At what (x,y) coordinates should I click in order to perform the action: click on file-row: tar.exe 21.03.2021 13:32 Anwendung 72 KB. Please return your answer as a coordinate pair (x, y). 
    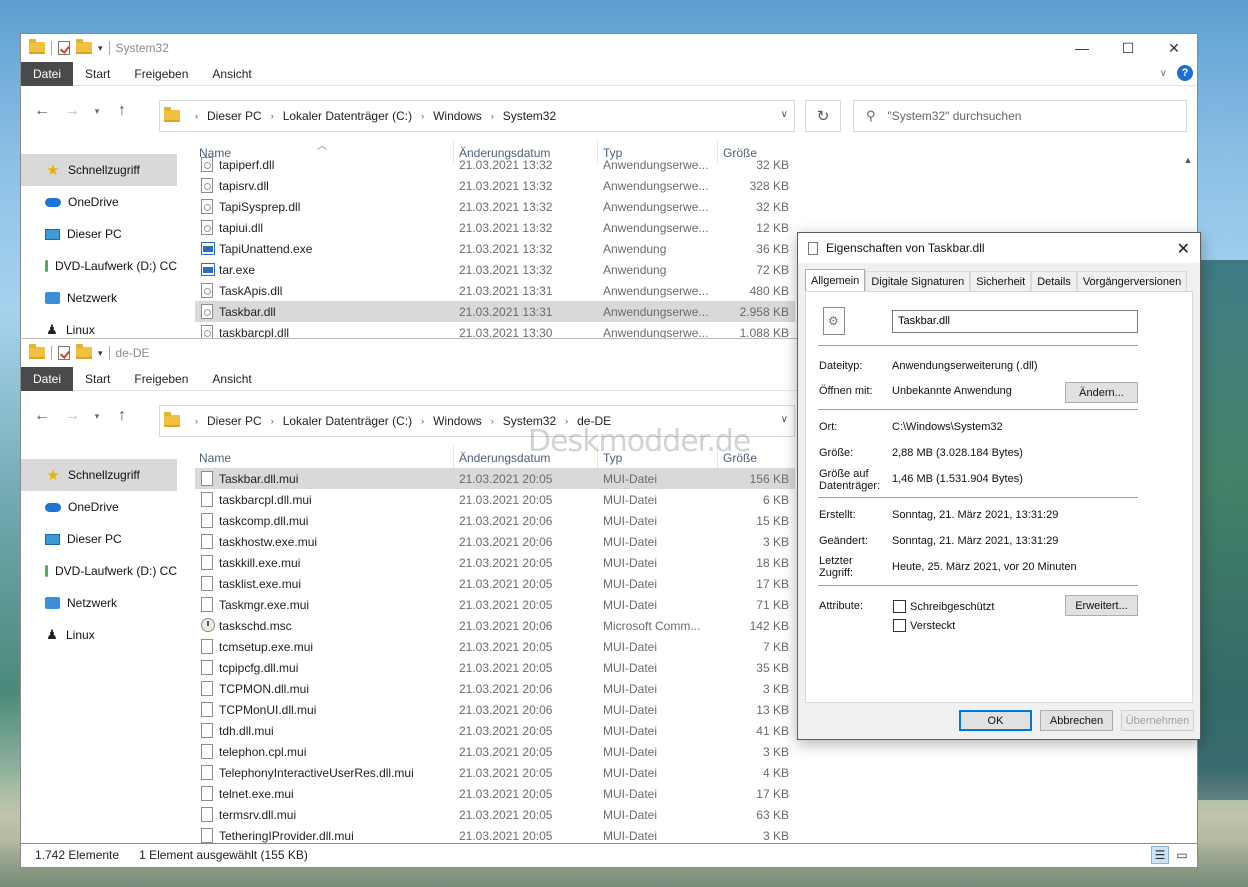
    Looking at the image, I should click on (495, 269).